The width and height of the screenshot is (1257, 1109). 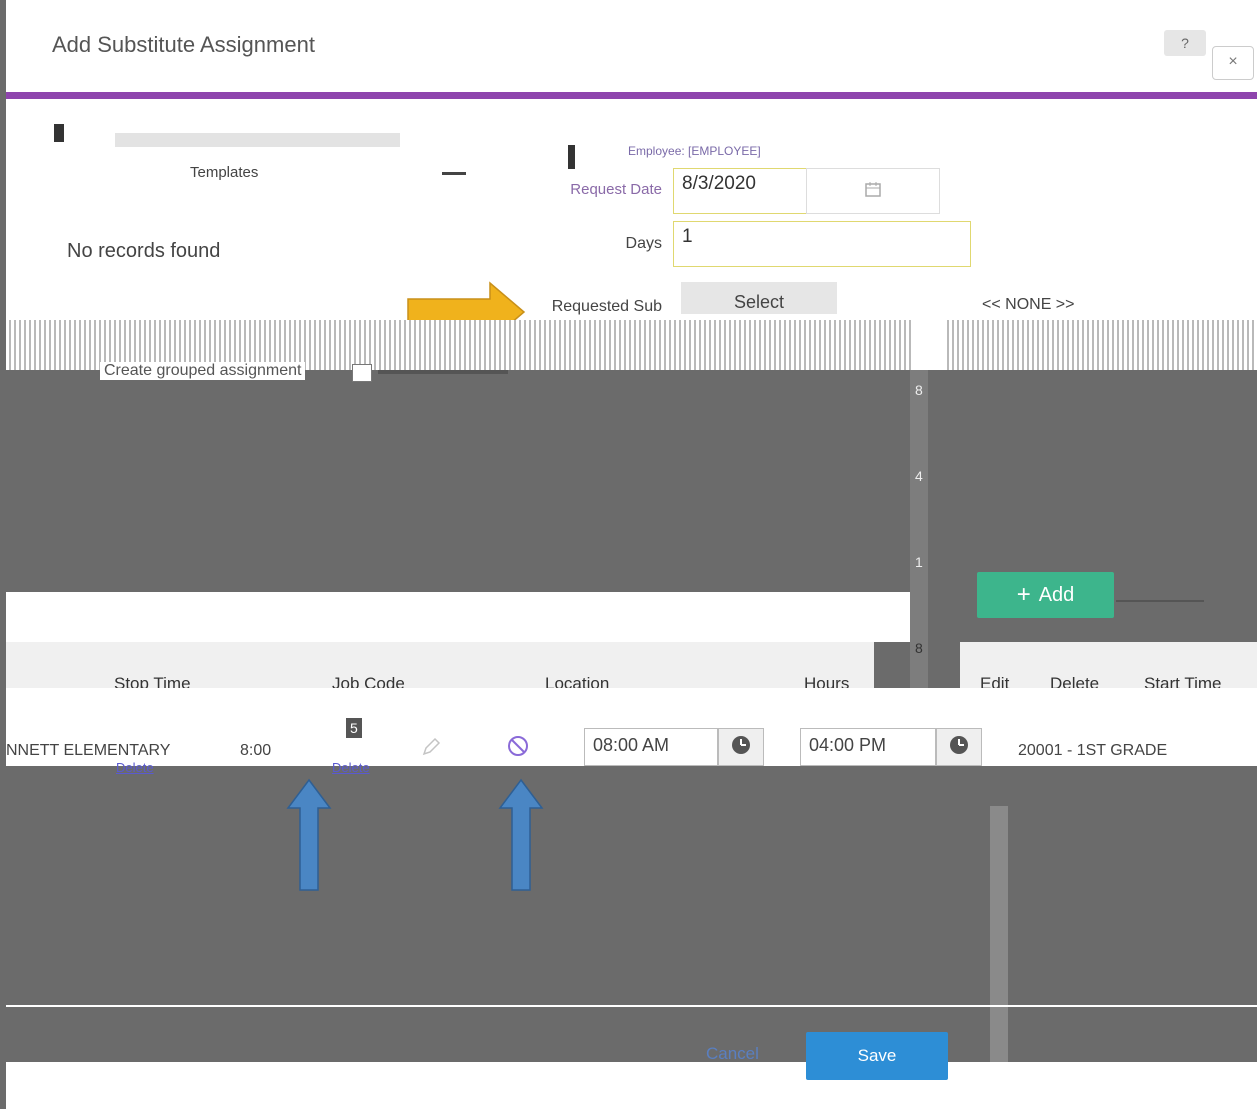 What do you see at coordinates (1056, 594) in the screenshot?
I see `add-button-label: Add` at bounding box center [1056, 594].